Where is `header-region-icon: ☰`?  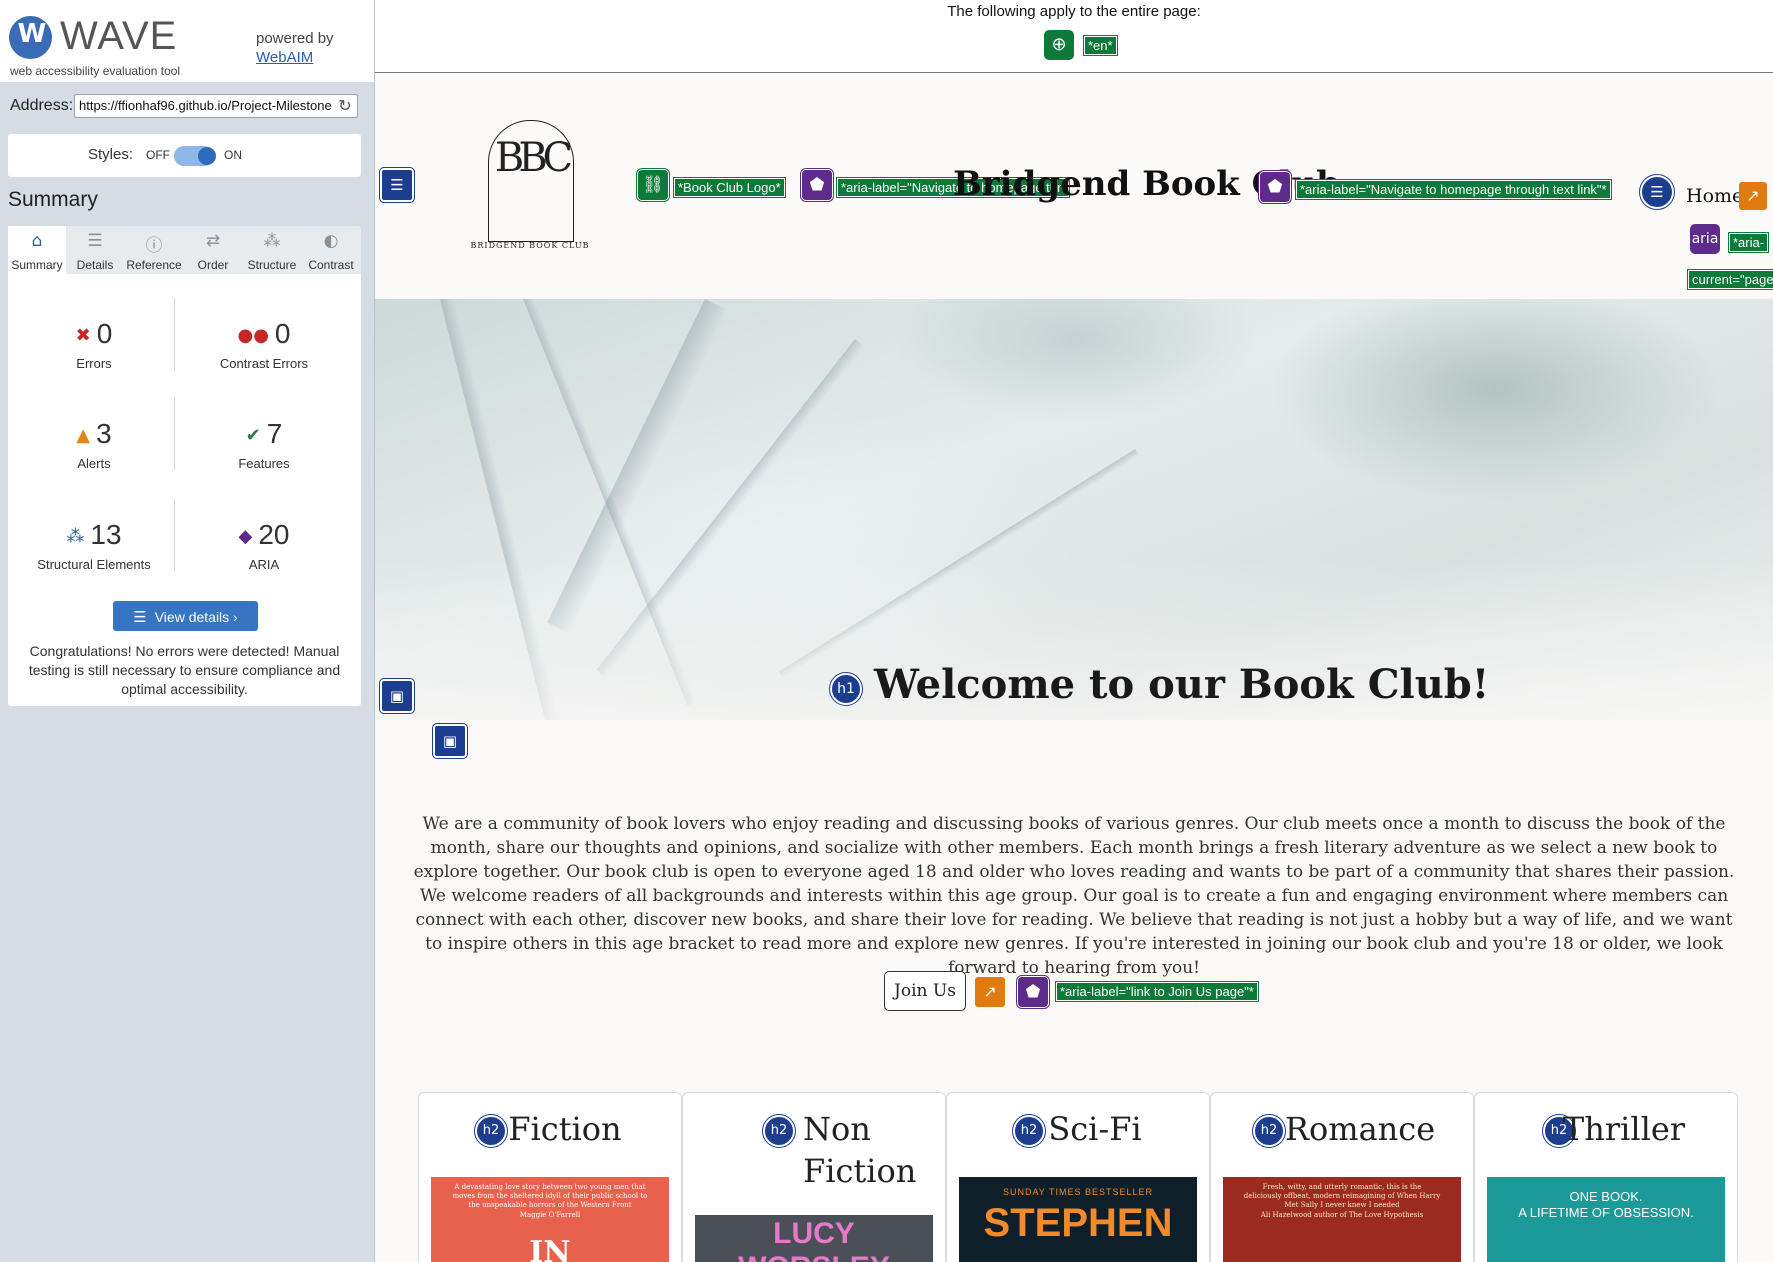
header-region-icon: ☰ is located at coordinates (397, 185).